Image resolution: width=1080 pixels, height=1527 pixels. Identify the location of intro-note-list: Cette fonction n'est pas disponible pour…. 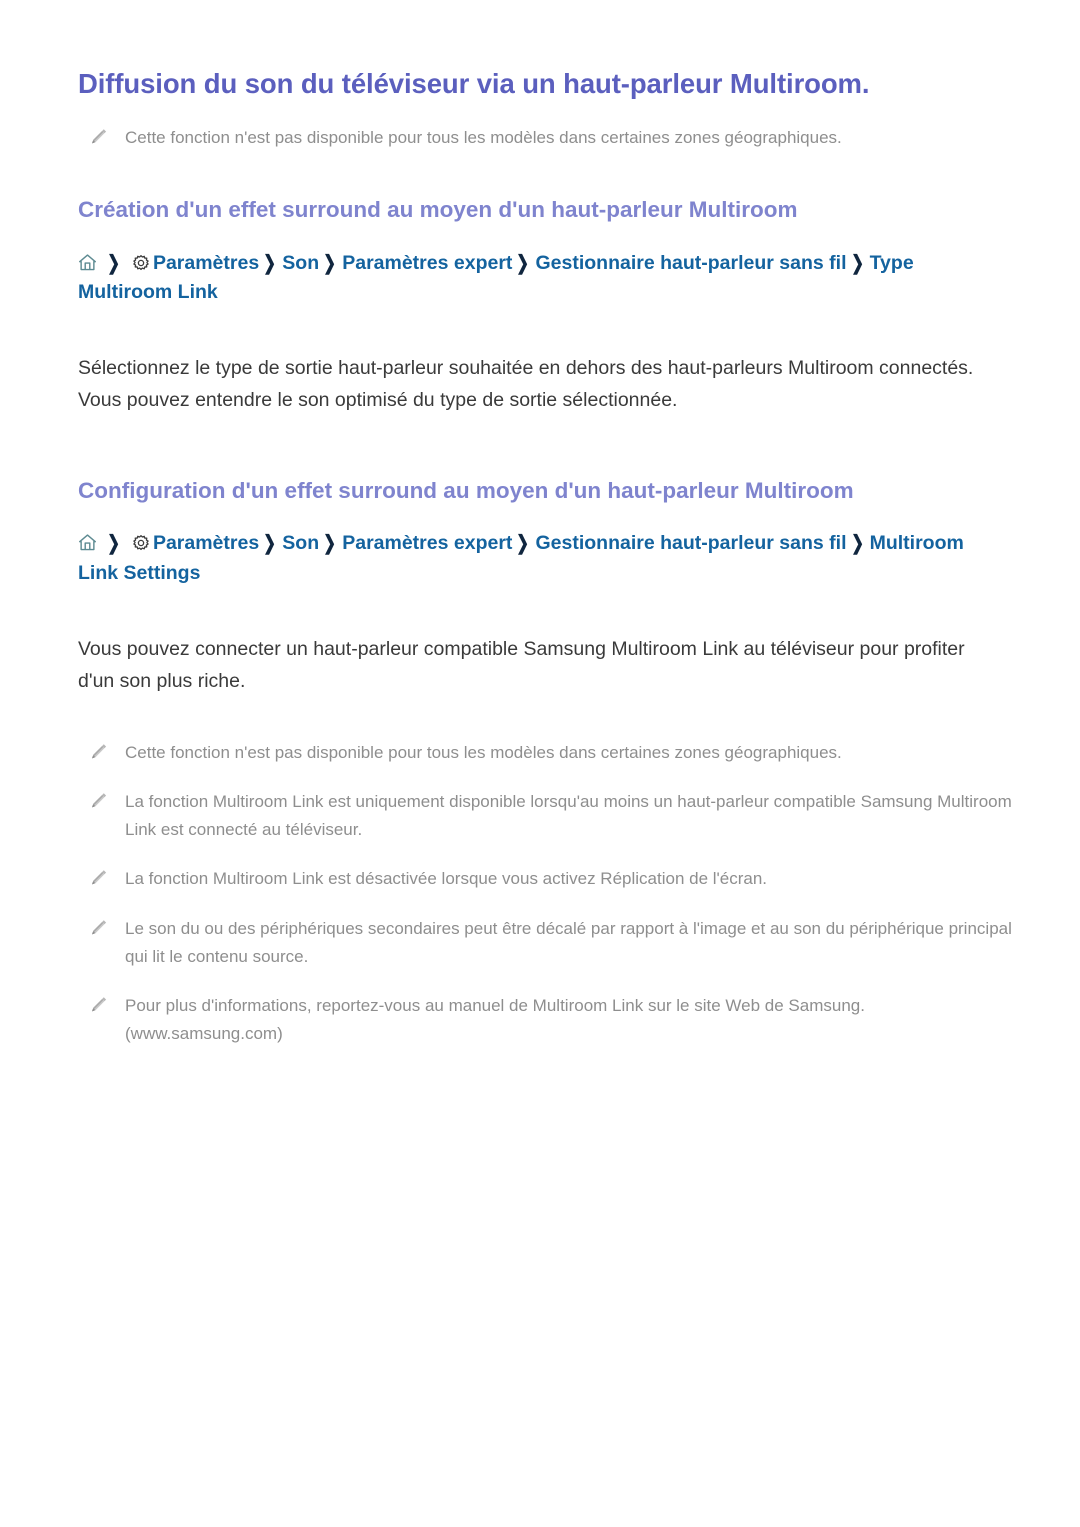
(549, 127).